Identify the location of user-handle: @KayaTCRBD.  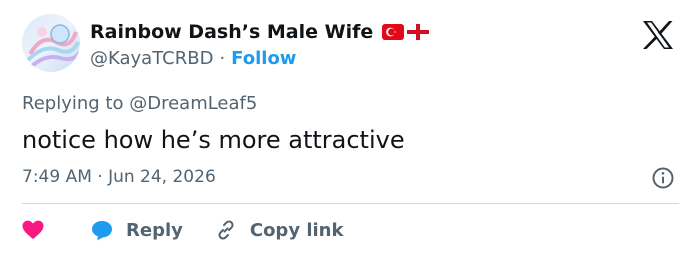
(151, 59).